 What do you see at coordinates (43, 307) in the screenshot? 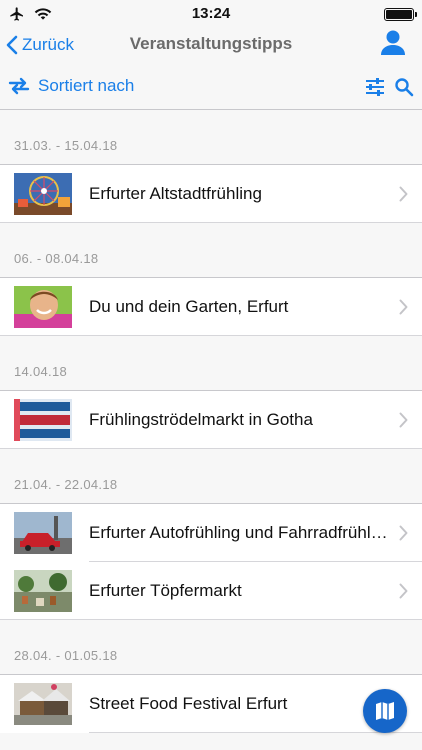
I see `woman-with-flowers-thumbnail` at bounding box center [43, 307].